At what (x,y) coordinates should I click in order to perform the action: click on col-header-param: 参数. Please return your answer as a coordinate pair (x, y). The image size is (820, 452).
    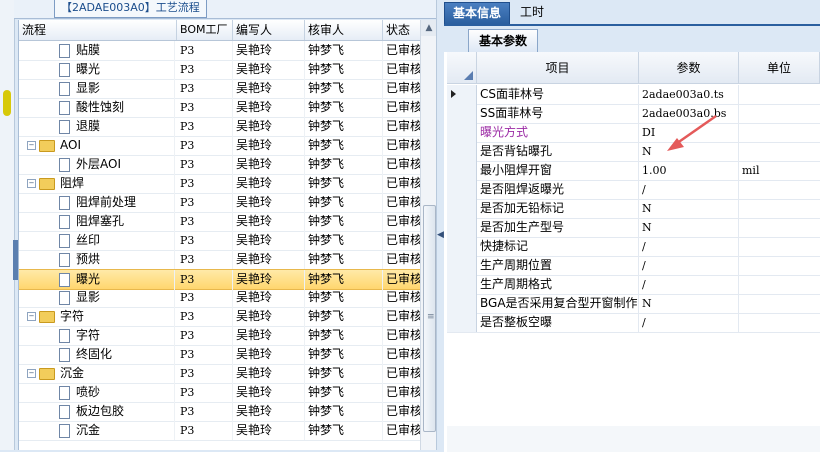
    Looking at the image, I should click on (689, 68).